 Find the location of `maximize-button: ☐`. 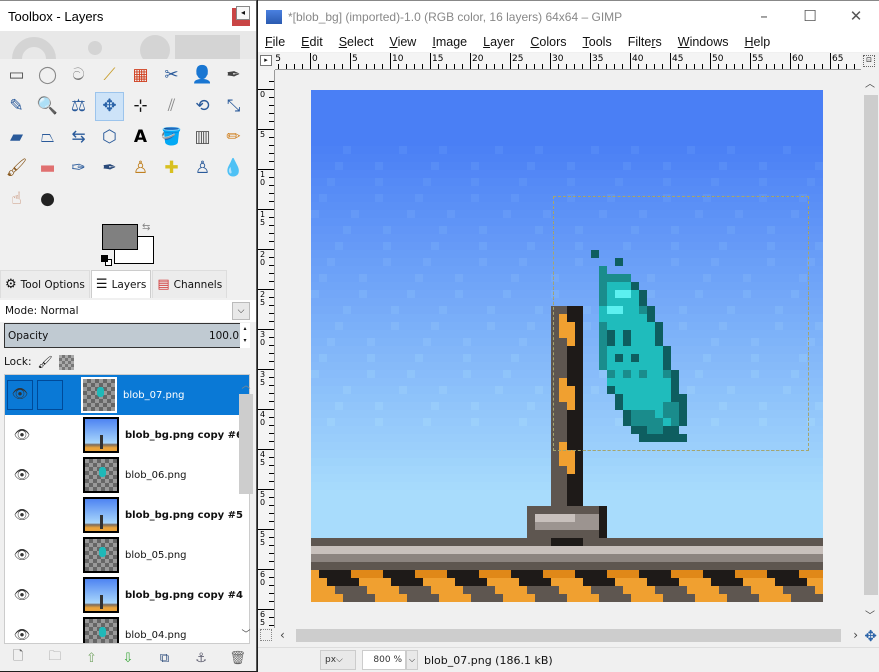

maximize-button: ☐ is located at coordinates (810, 16).